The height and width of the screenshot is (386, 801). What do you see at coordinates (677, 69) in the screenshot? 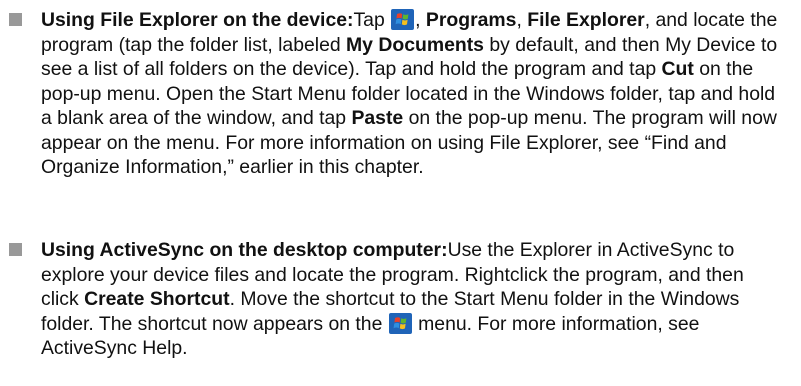
I see `bold-term-cut: Cut` at bounding box center [677, 69].